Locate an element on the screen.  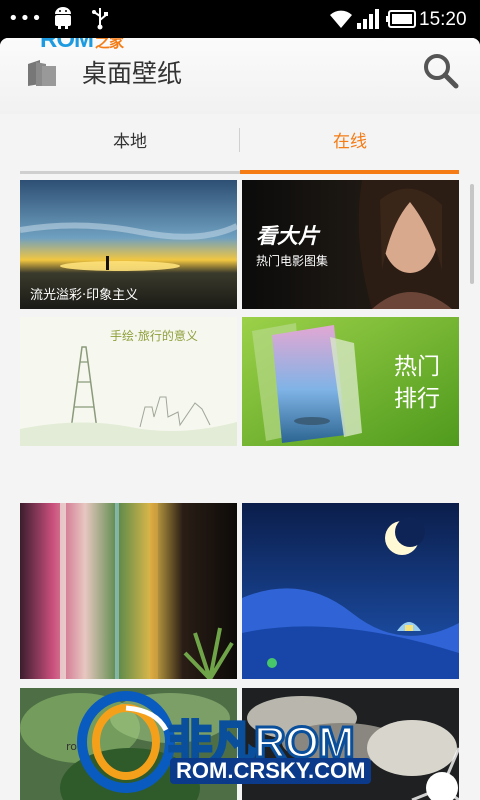
abstract-streaks-thumbnail is located at coordinates (128, 591).